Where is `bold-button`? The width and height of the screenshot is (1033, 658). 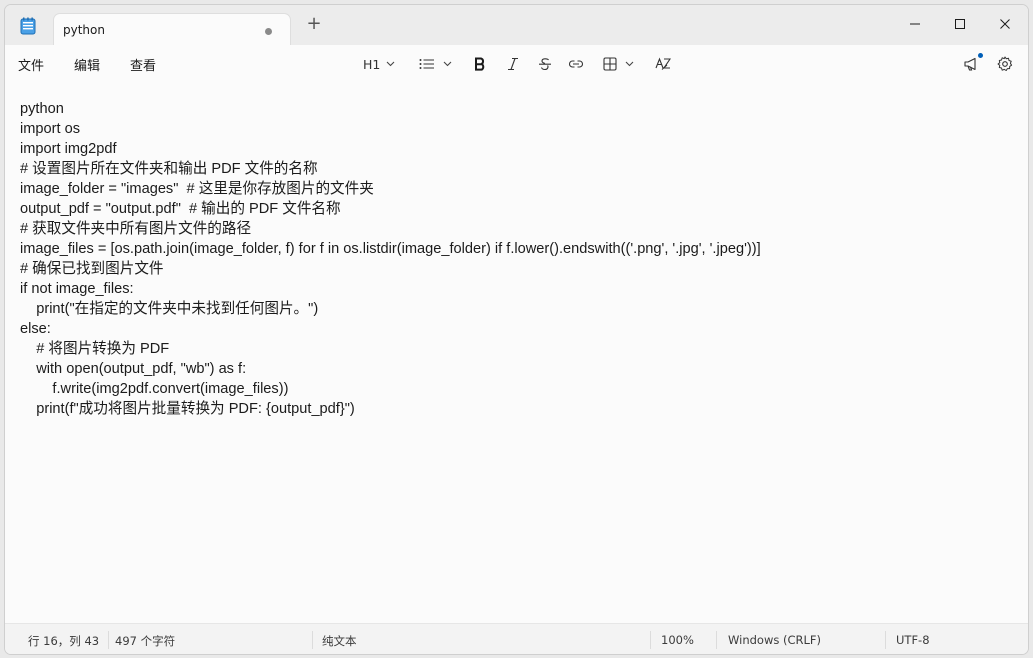 bold-button is located at coordinates (480, 64).